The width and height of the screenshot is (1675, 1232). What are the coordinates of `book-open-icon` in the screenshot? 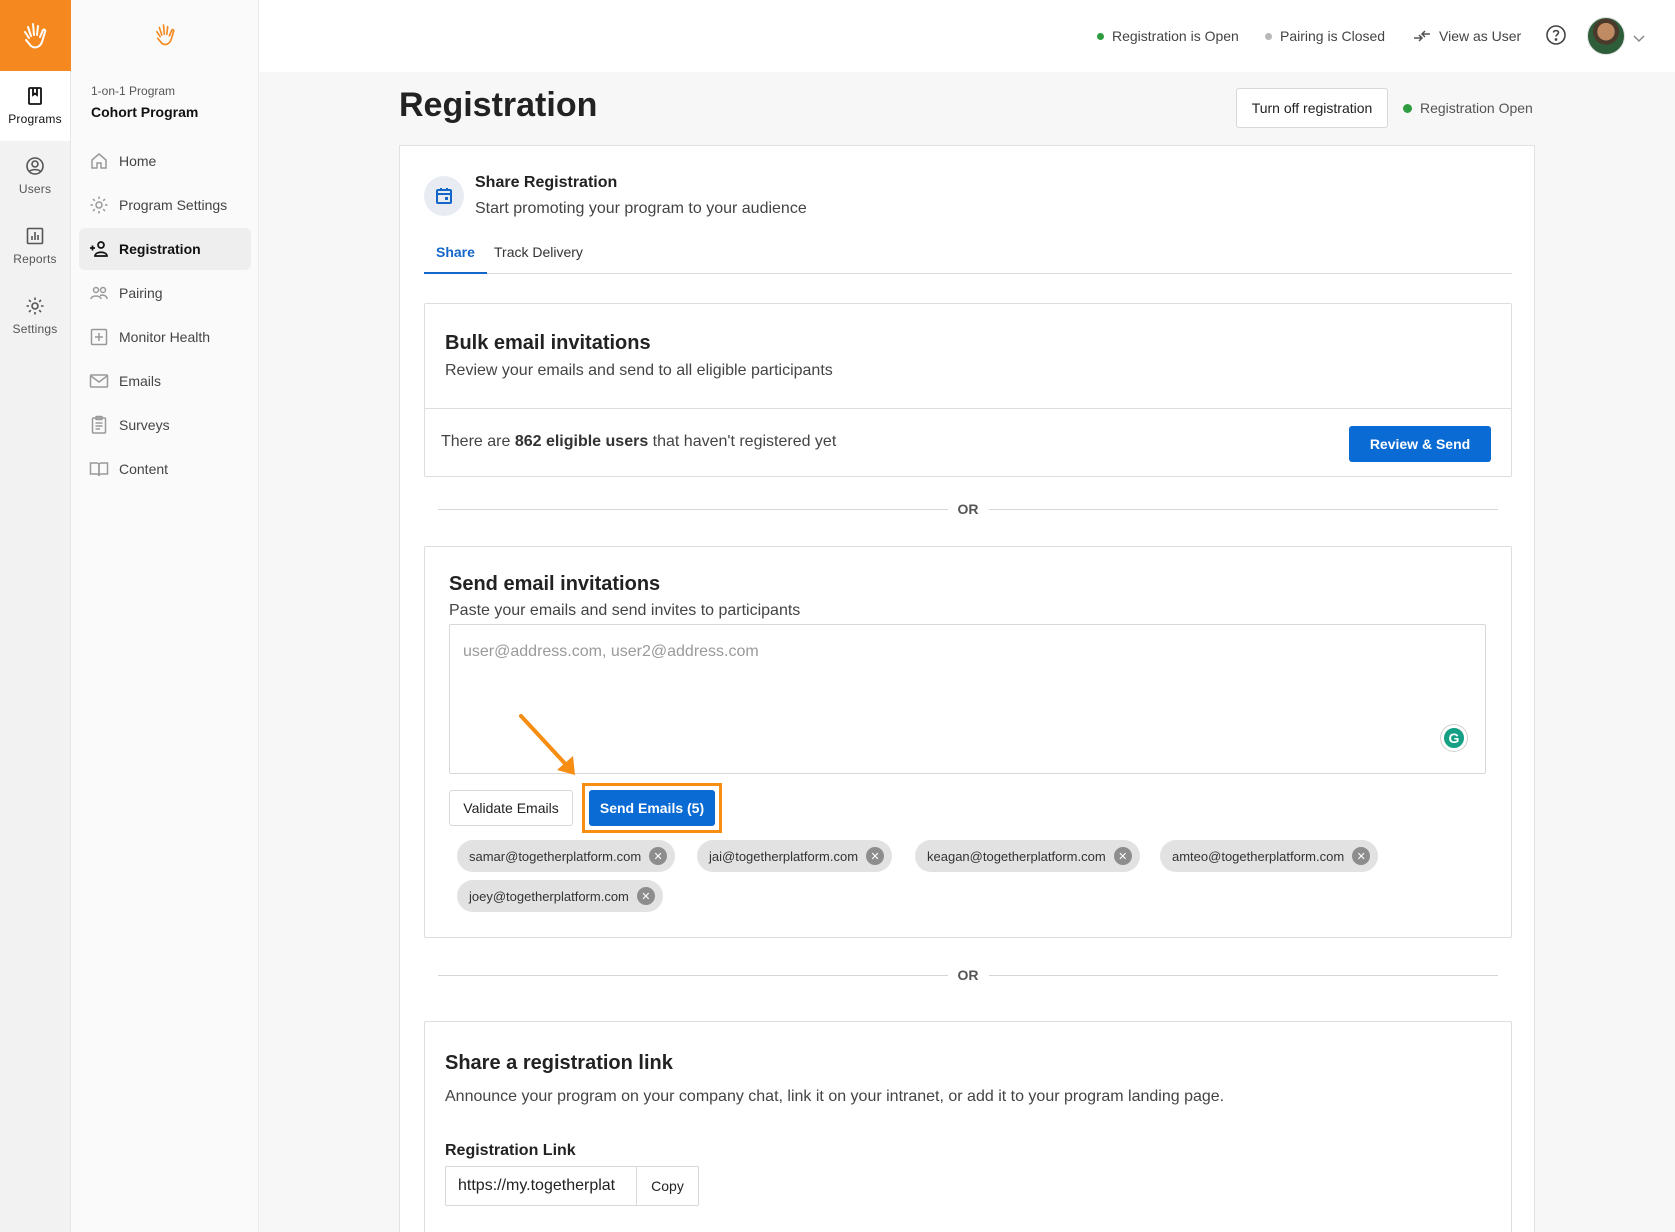 It's located at (99, 469).